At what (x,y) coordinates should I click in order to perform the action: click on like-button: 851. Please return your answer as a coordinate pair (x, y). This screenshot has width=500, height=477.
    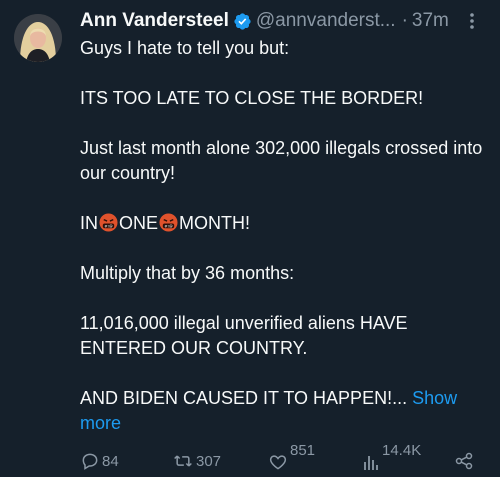
    Looking at the image, I should click on (291, 459).